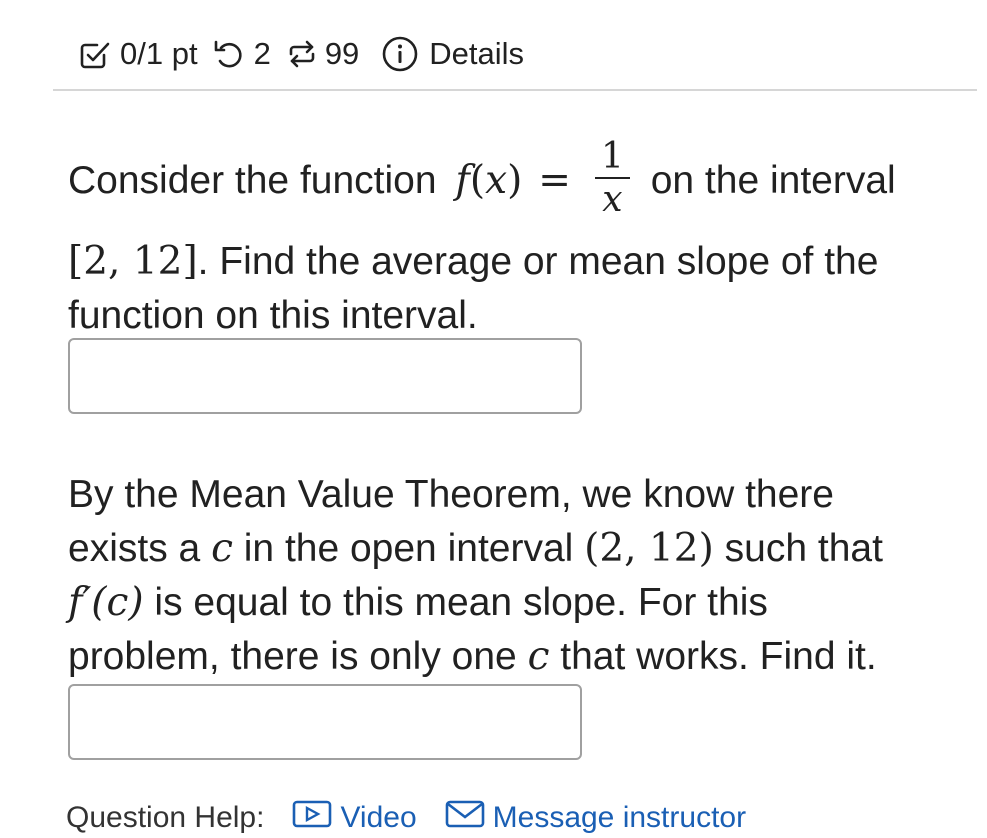 The height and width of the screenshot is (838, 987). What do you see at coordinates (400, 54) in the screenshot?
I see `info-icon` at bounding box center [400, 54].